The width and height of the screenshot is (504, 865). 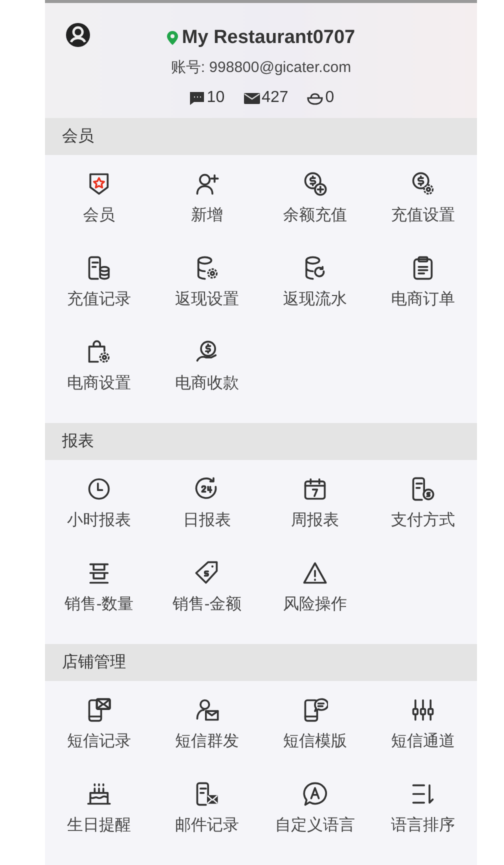 What do you see at coordinates (197, 98) in the screenshot?
I see `message-icon` at bounding box center [197, 98].